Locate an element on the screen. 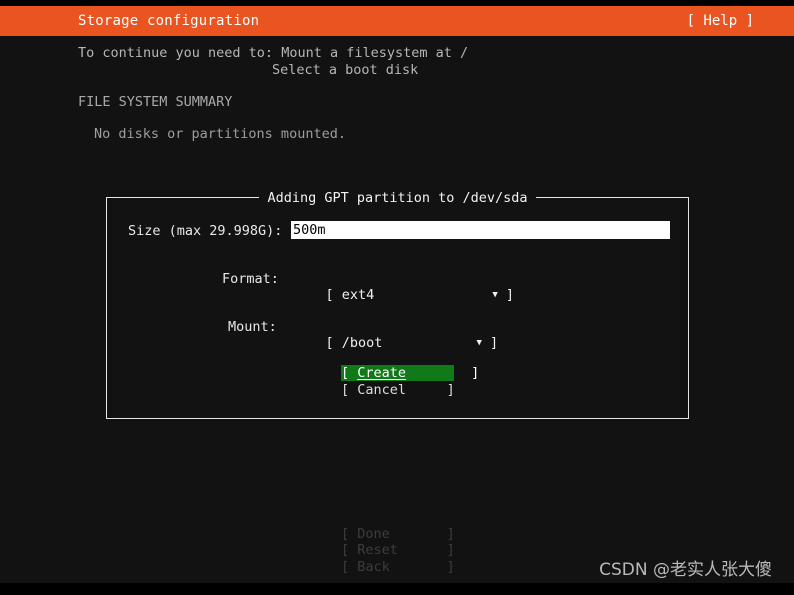 The image size is (794, 595). format-open-bracket: [ is located at coordinates (329, 295).